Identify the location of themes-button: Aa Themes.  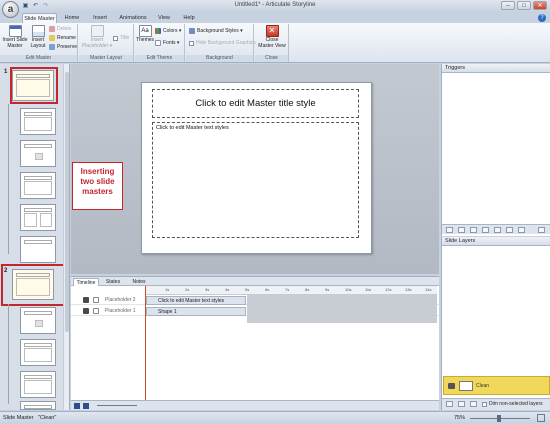
(145, 34).